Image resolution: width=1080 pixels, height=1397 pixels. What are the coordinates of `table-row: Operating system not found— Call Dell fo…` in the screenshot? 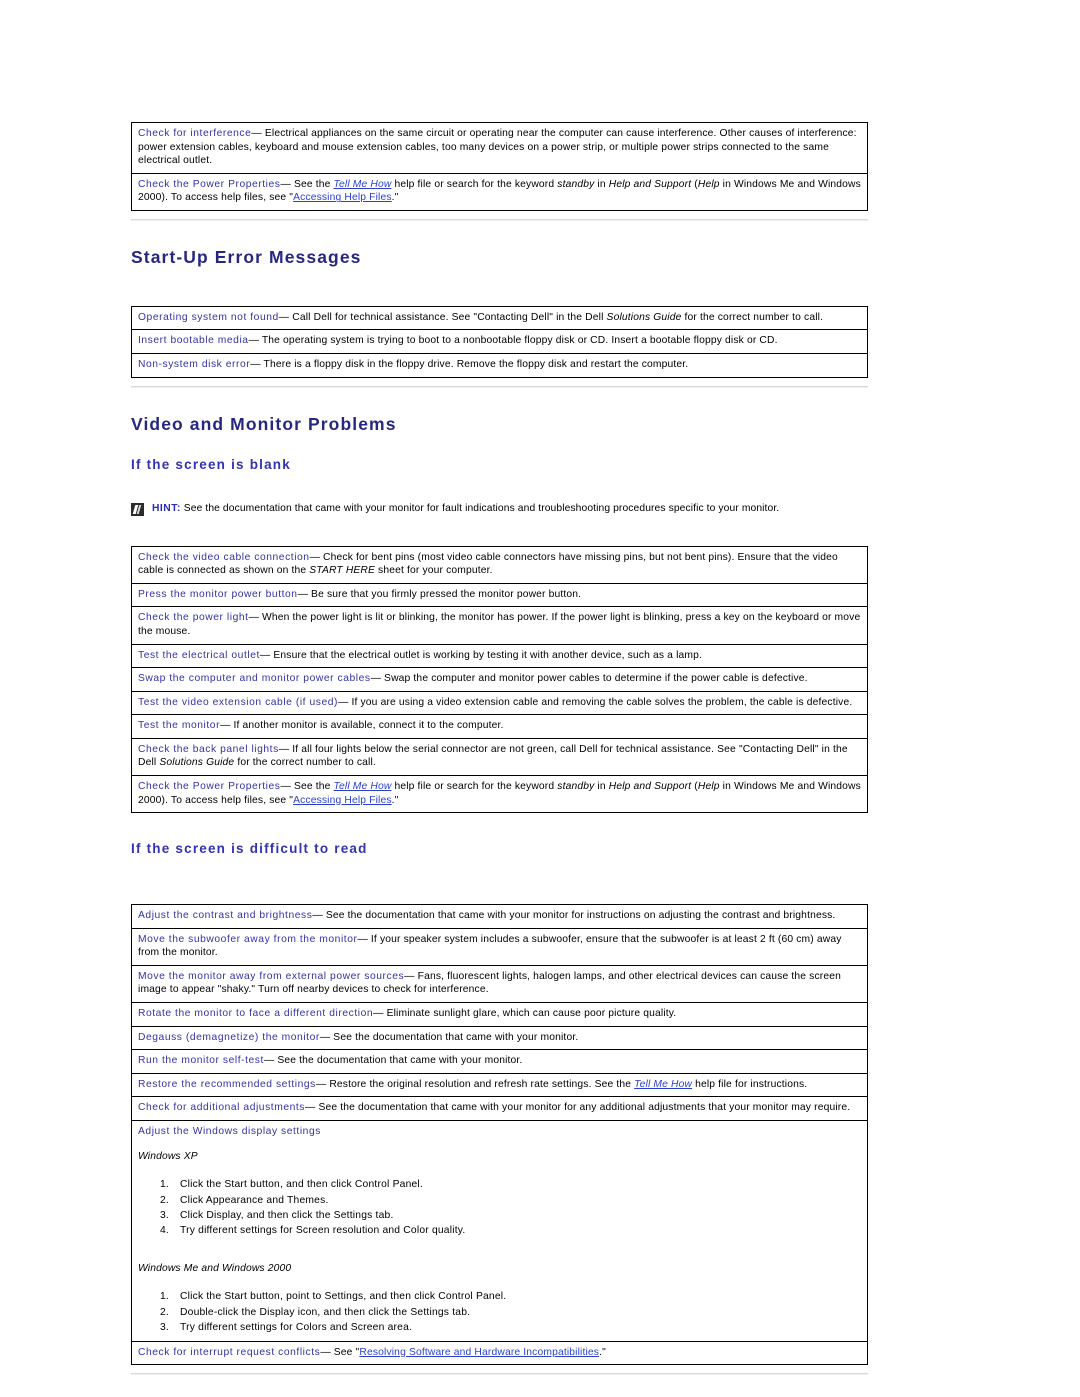 It's located at (499, 318).